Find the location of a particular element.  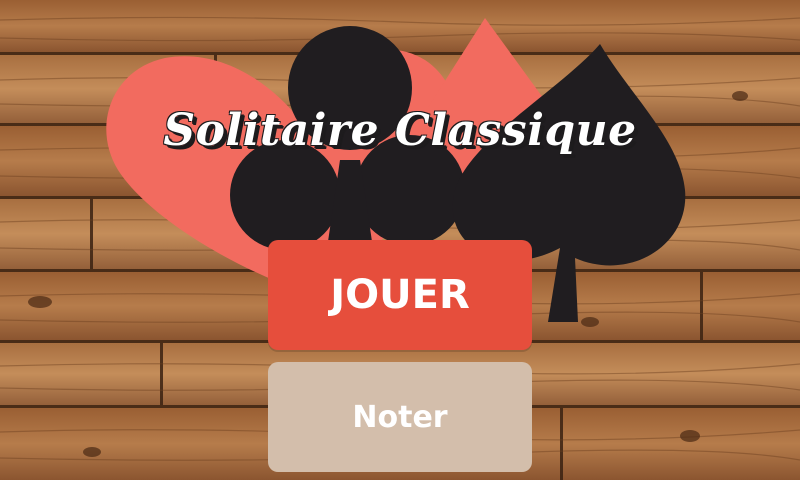

game-title: Solitaire Classique is located at coordinates (400, 130).